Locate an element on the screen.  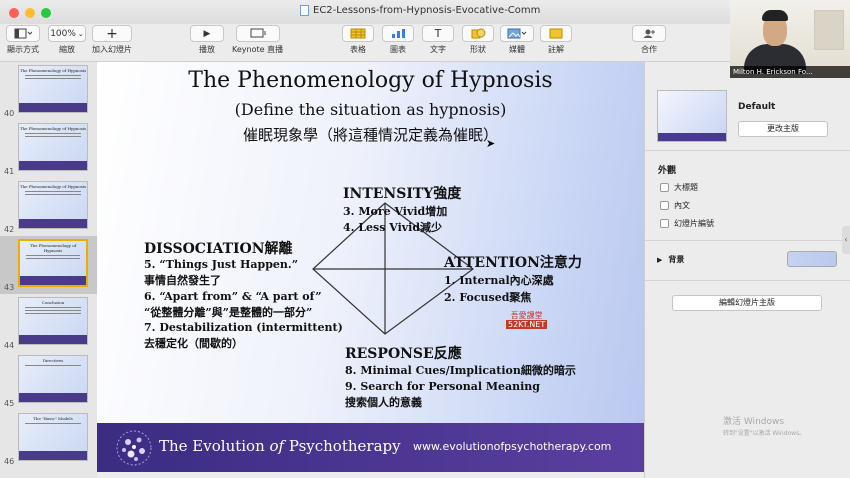
footer-url: www.evolutionofpsychotherapy.com is located at coordinates (512, 446).